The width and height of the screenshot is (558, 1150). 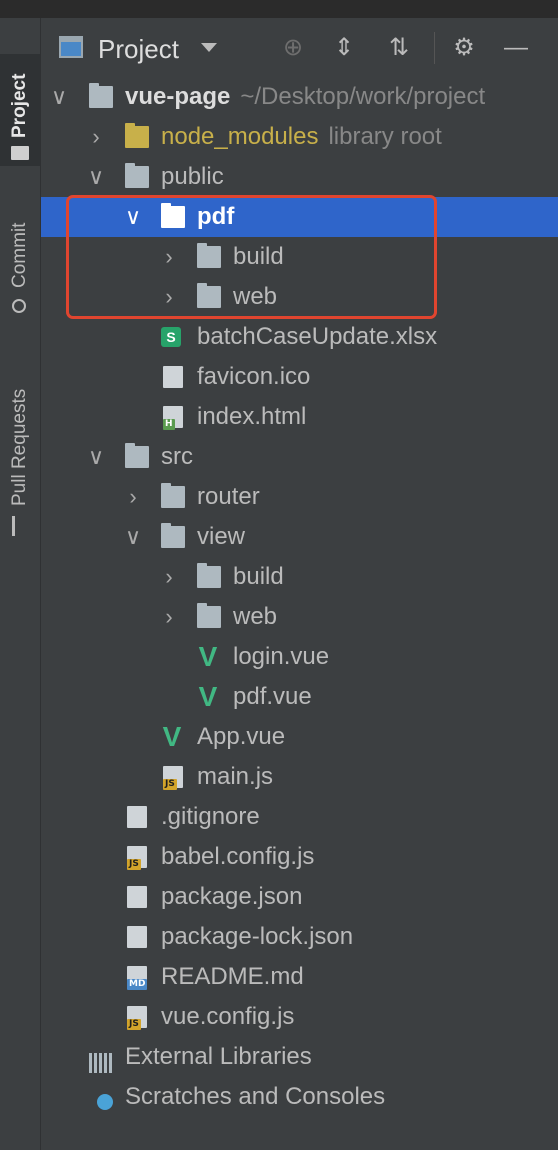 I want to click on spreadsheet-badge: S, so click(x=171, y=337).